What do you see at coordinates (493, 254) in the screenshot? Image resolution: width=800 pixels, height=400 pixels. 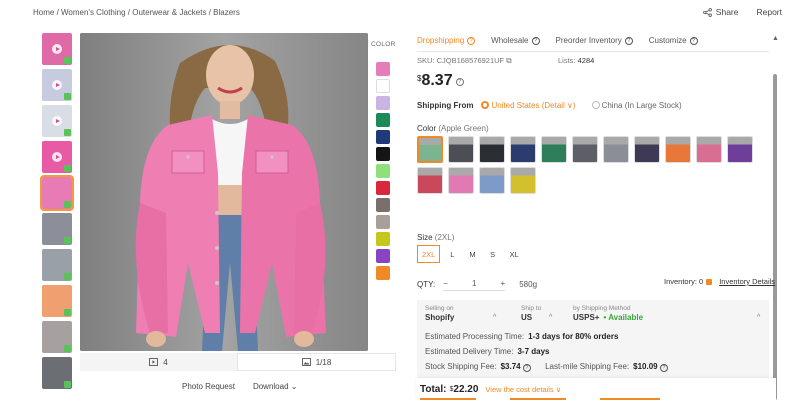 I see `size-option: S` at bounding box center [493, 254].